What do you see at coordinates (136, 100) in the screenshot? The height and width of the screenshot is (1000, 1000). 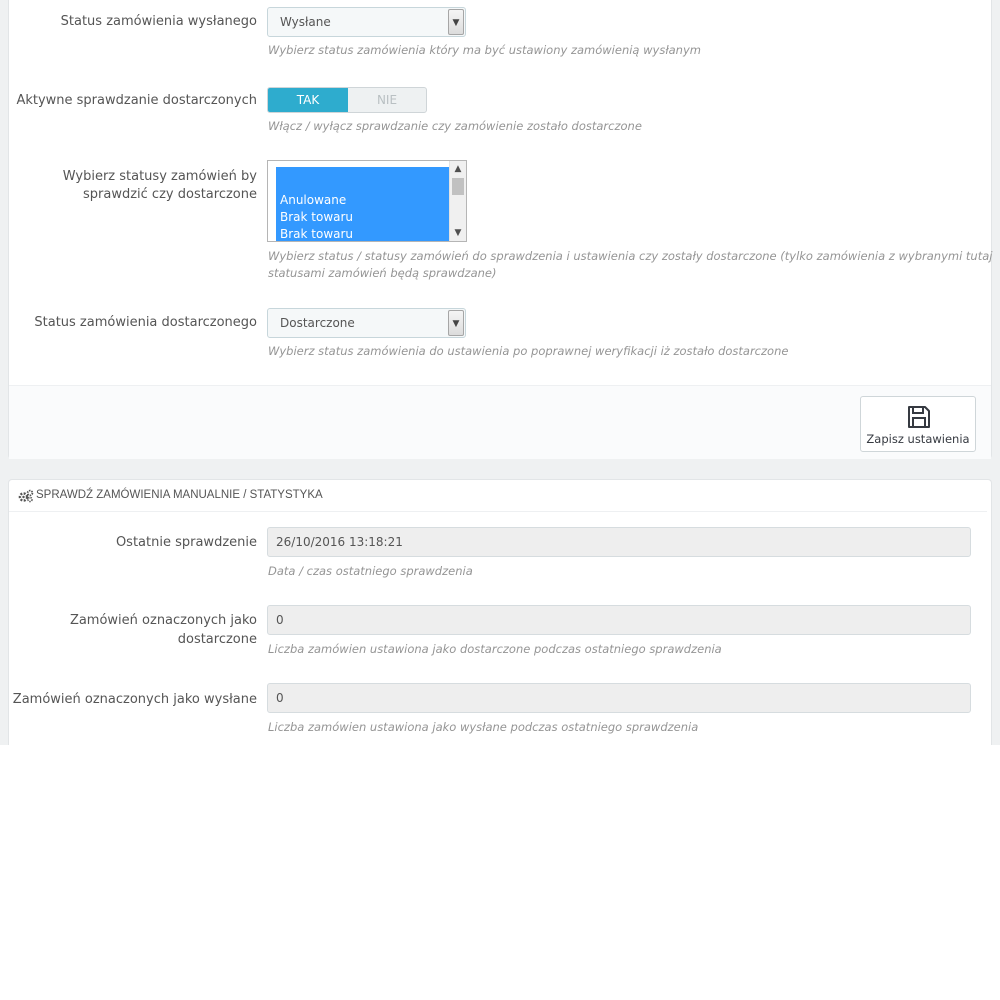 I see `active-check-label: Aktywne sprawdzanie dostarczonych` at bounding box center [136, 100].